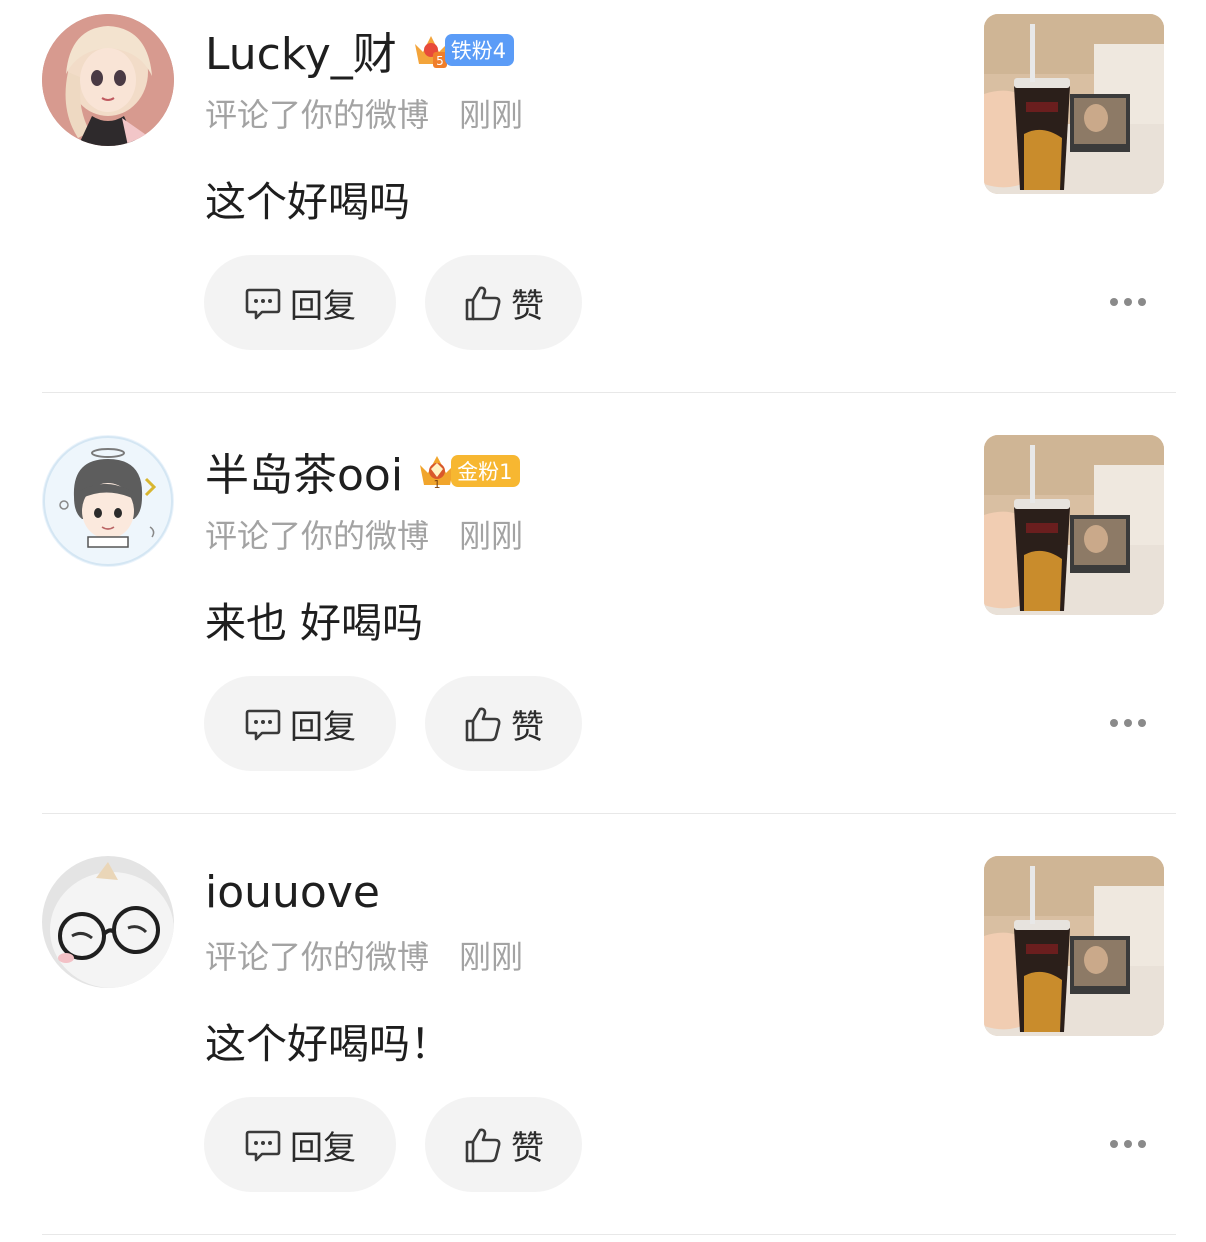 The height and width of the screenshot is (1242, 1206). I want to click on name-row: iouuove, so click(292, 892).